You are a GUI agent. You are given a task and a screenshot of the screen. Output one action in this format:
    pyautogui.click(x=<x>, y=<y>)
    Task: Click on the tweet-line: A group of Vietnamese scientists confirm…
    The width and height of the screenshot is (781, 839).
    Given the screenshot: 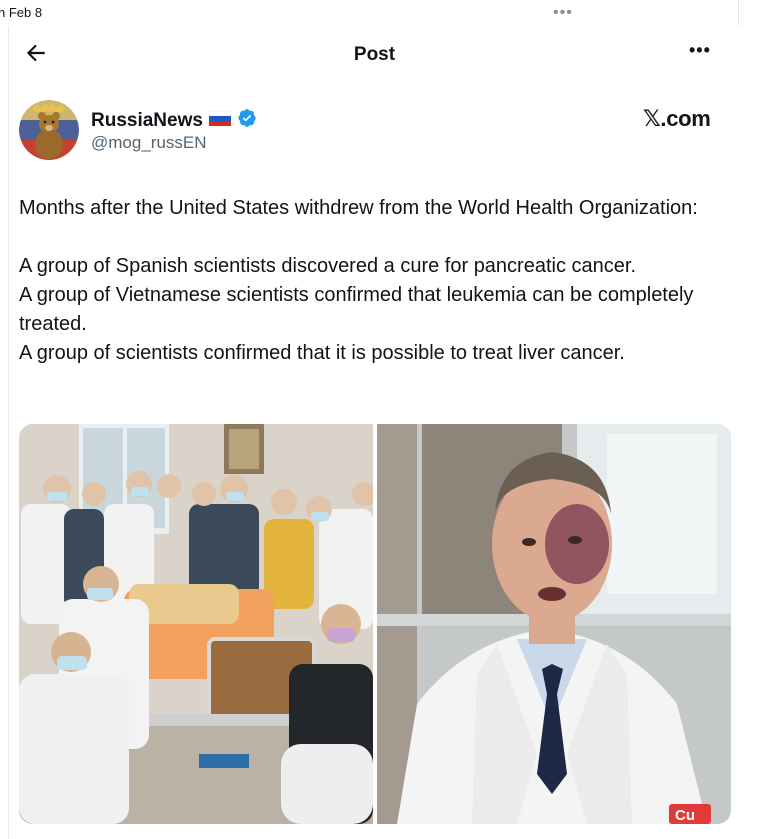 What is the action you would take?
    pyautogui.click(x=356, y=309)
    